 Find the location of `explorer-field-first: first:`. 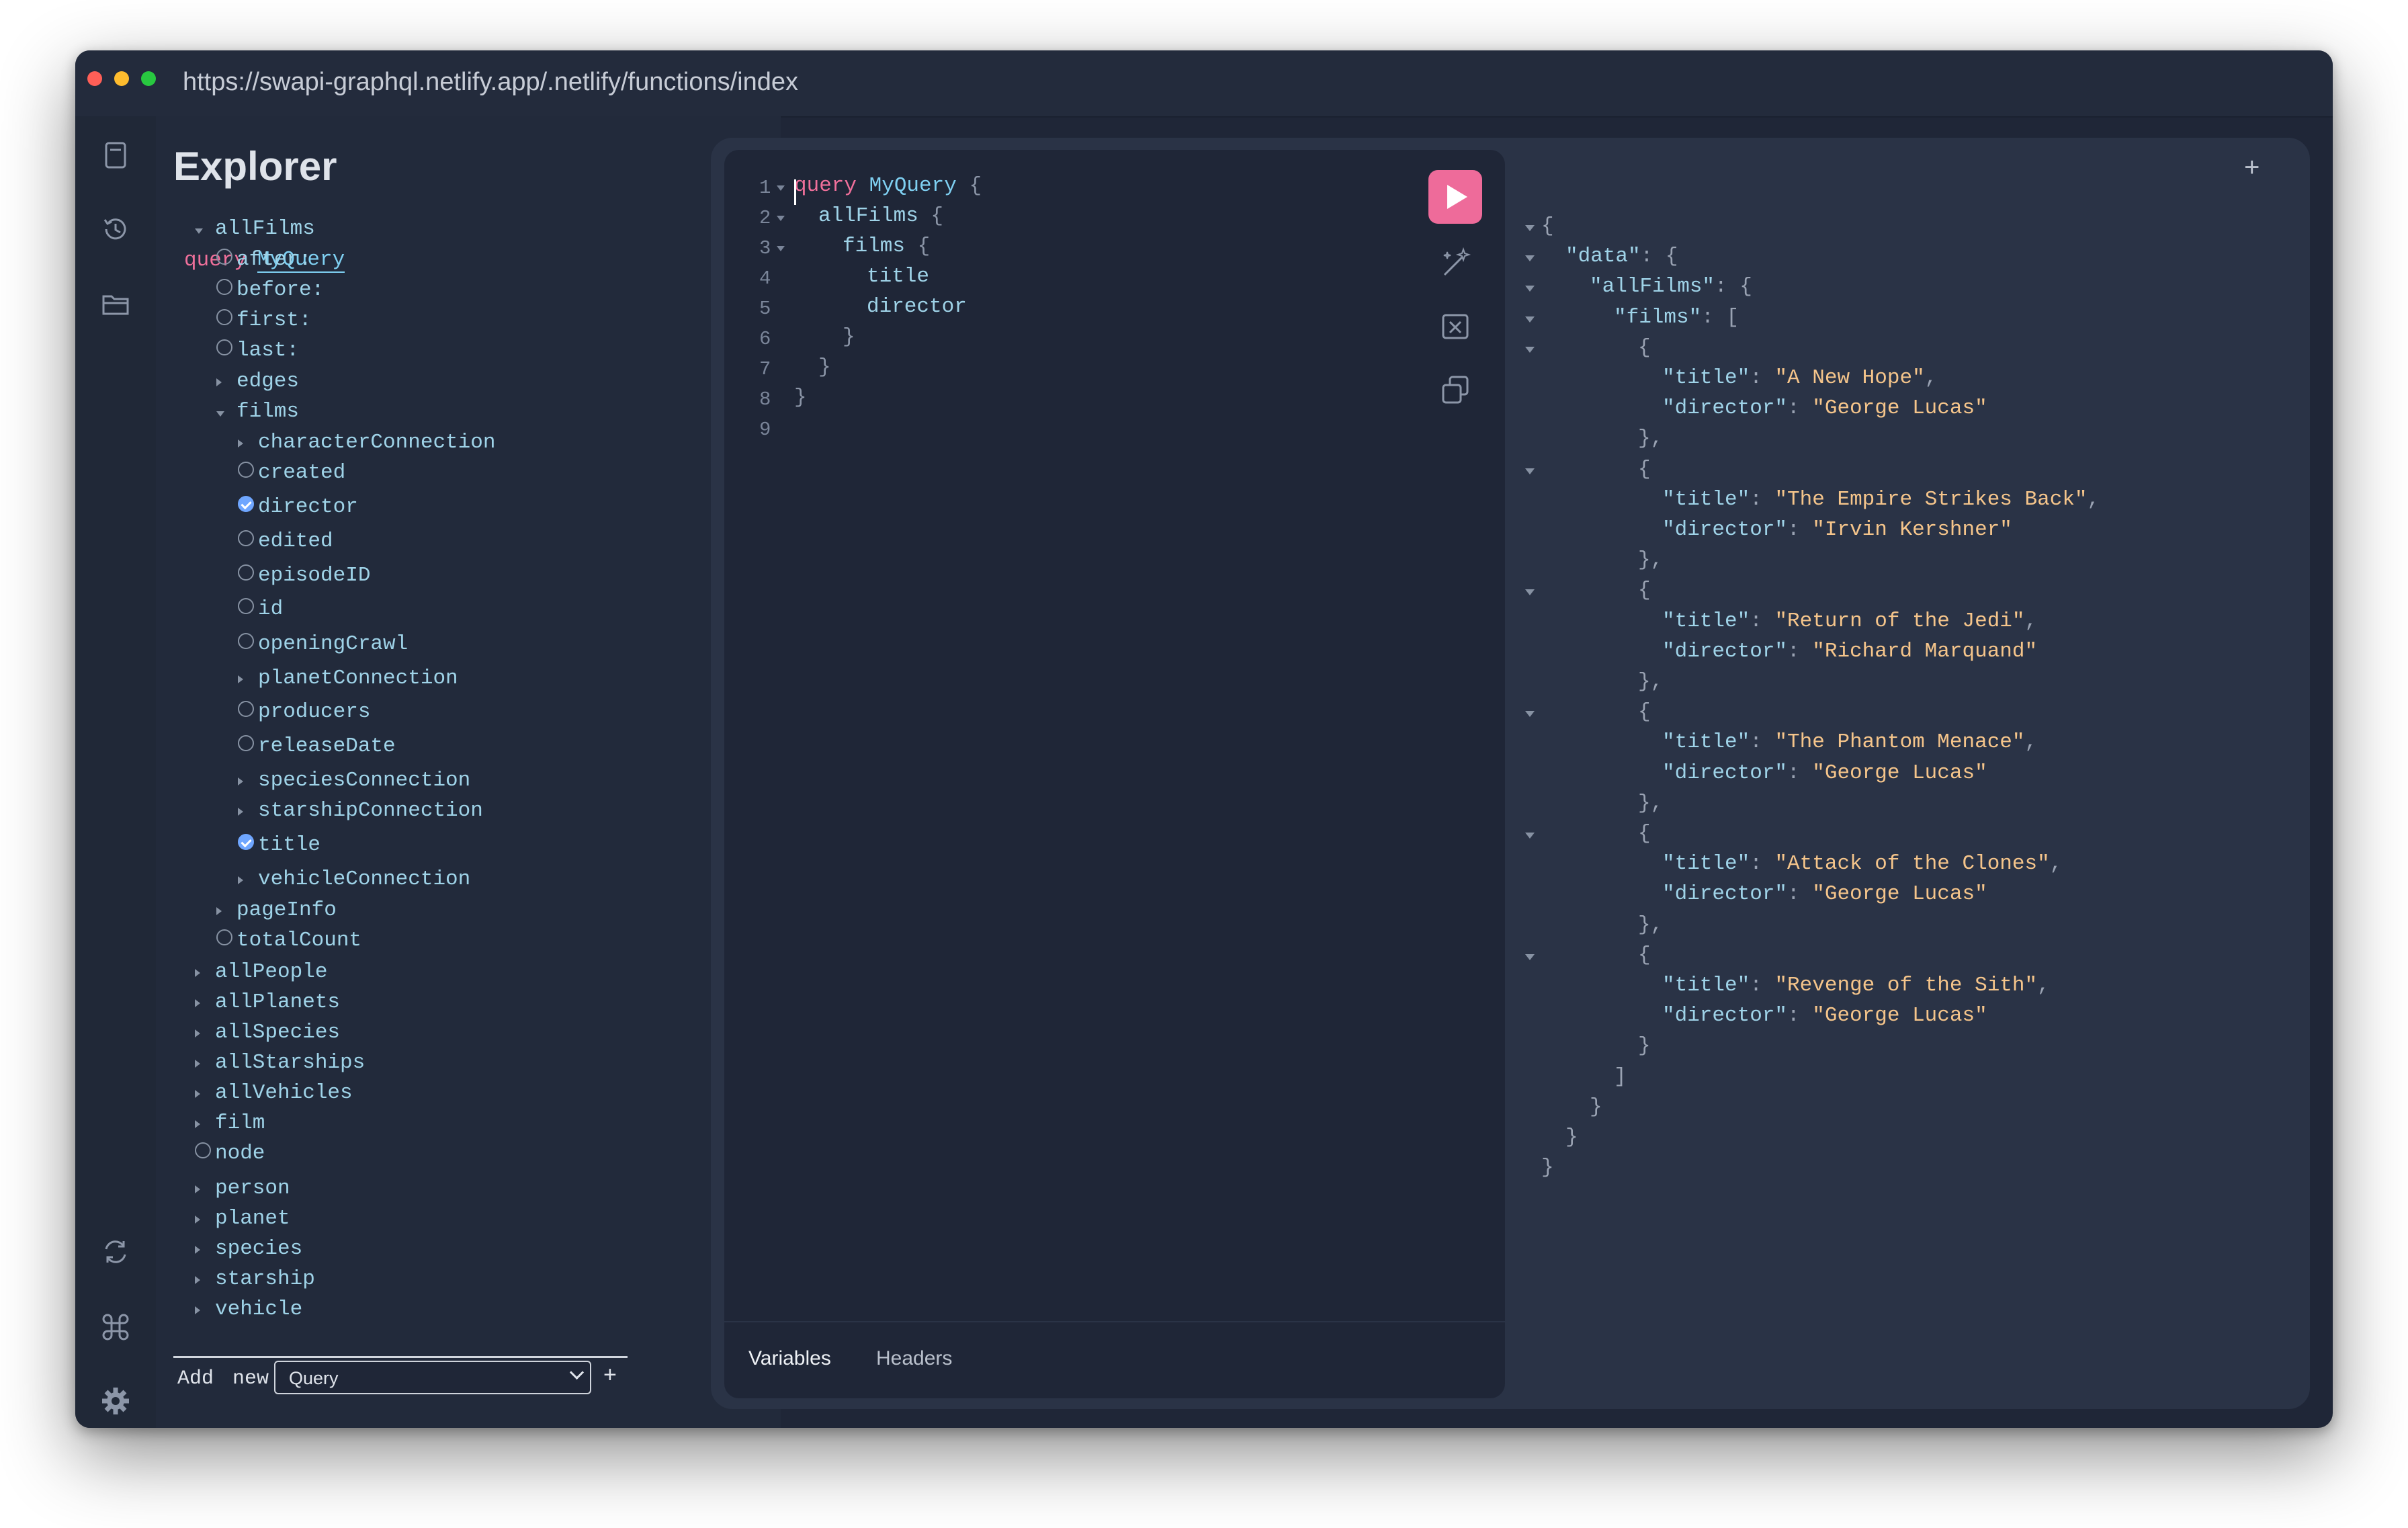

explorer-field-first: first: is located at coordinates (264, 320).